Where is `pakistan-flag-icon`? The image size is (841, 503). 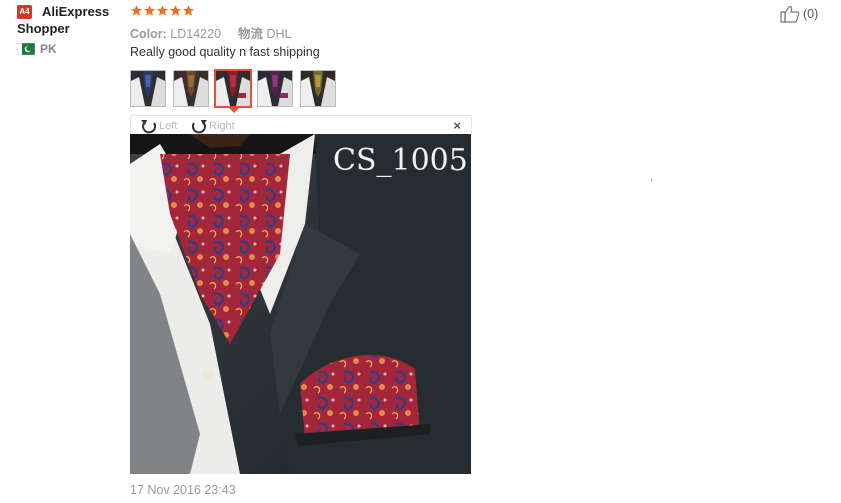
pakistan-flag-icon is located at coordinates (26, 49).